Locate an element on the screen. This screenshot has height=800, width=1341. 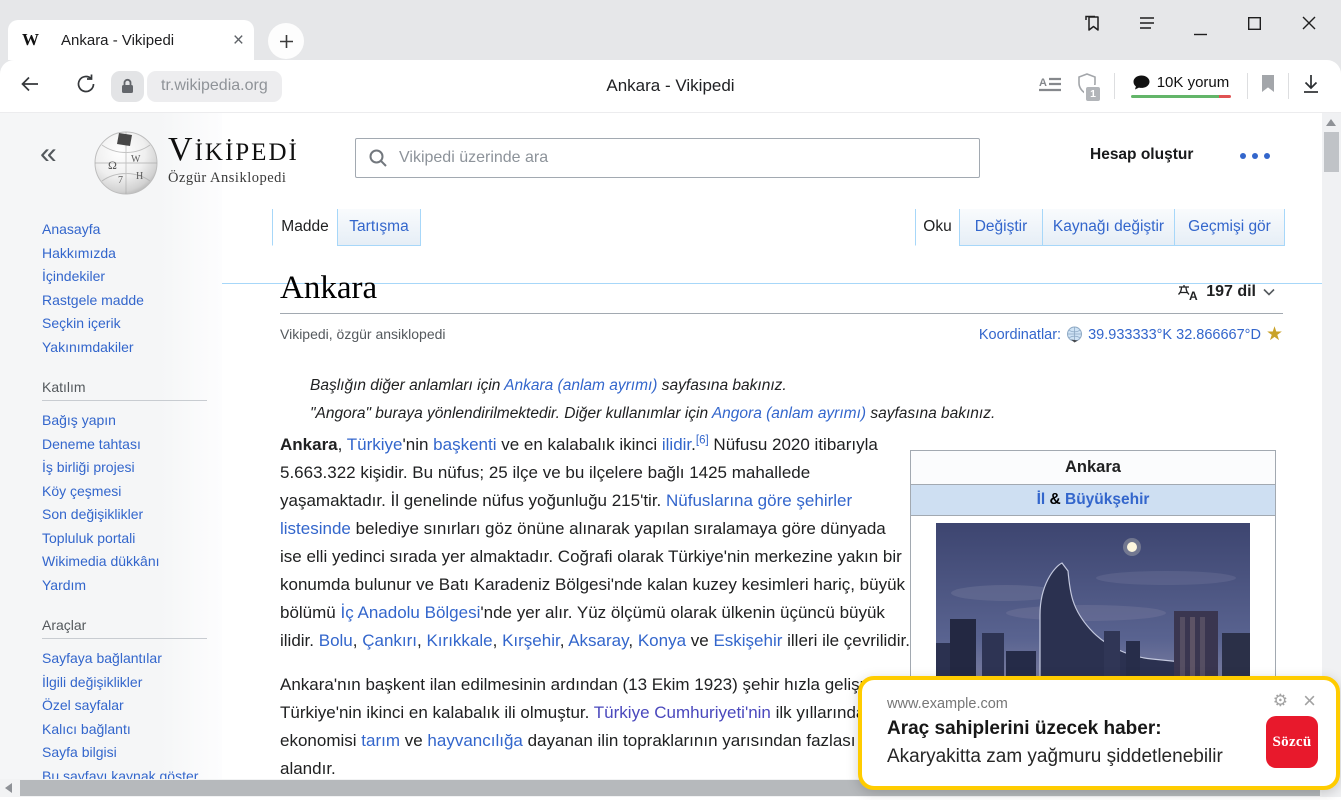
vertical-scroll-thumb is located at coordinates (1331, 152).